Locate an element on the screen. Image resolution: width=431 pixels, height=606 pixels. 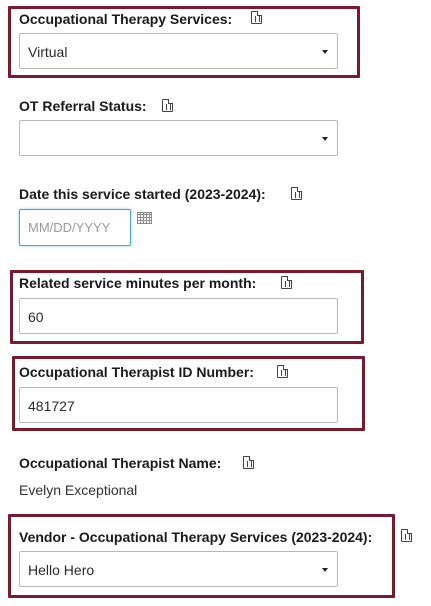
ot-services-label: Occupational Therapy Services: is located at coordinates (126, 19).